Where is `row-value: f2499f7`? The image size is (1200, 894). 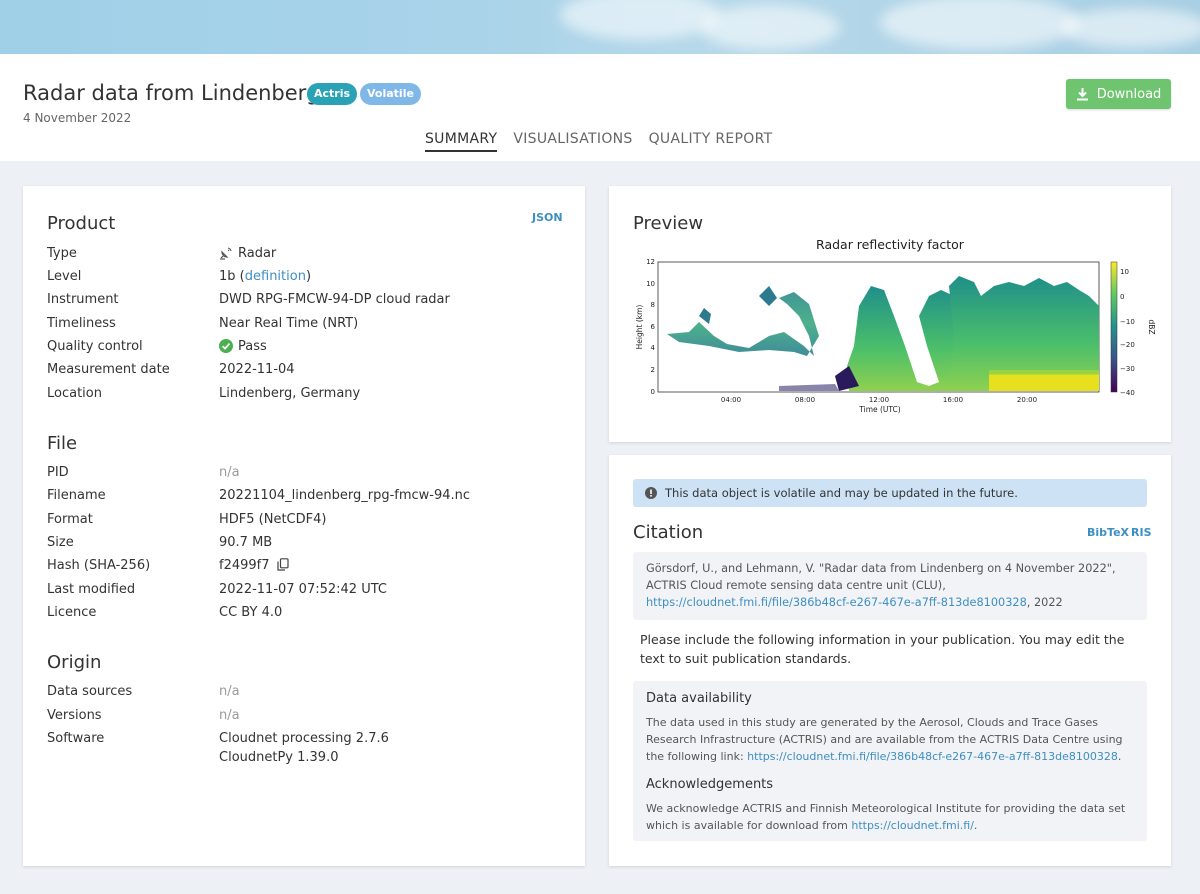 row-value: f2499f7 is located at coordinates (254, 565).